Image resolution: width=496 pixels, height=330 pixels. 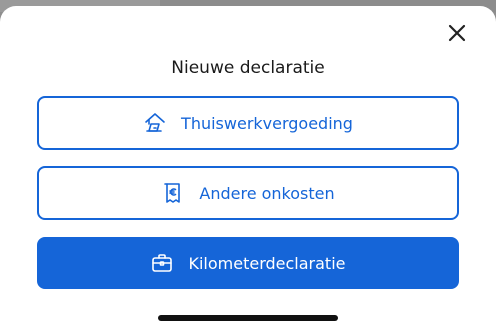 I want to click on home-indicator, so click(x=248, y=318).